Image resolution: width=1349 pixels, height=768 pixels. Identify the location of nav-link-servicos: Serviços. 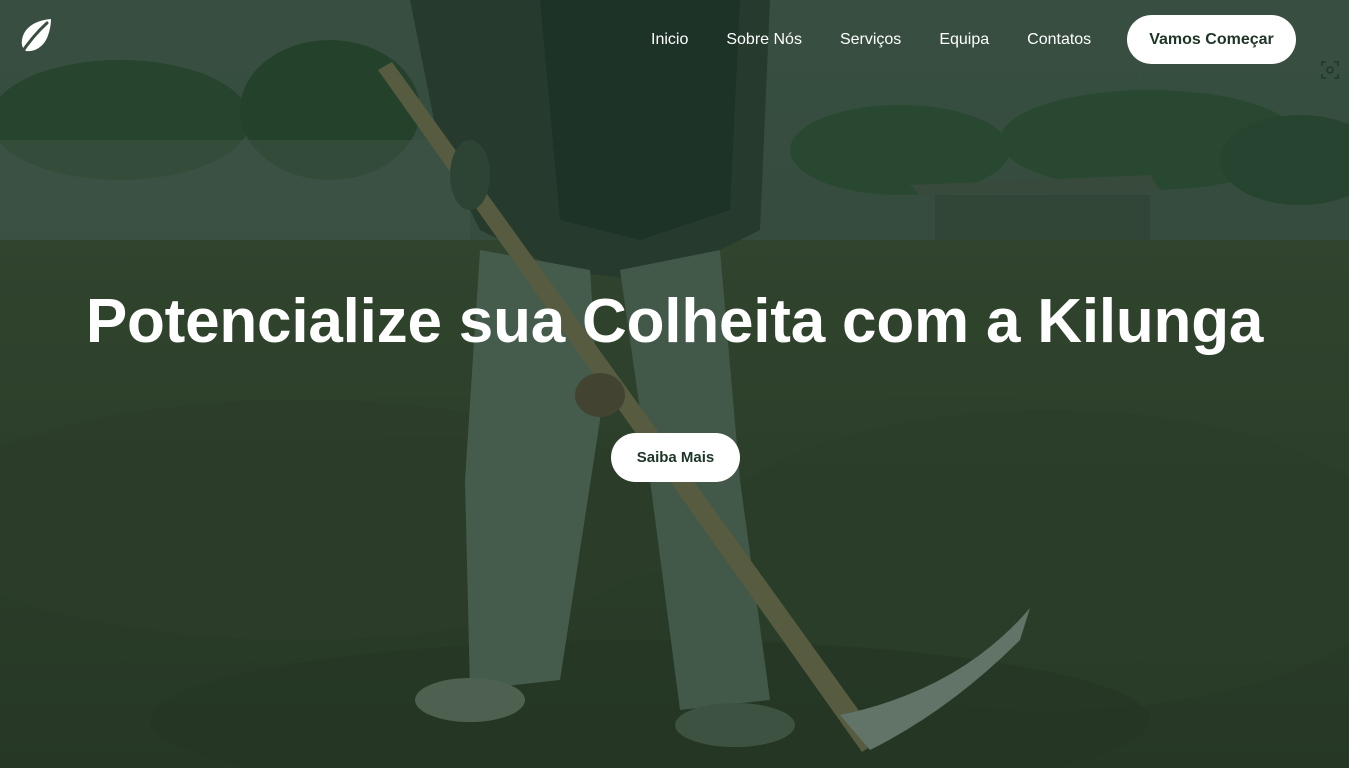
(870, 39).